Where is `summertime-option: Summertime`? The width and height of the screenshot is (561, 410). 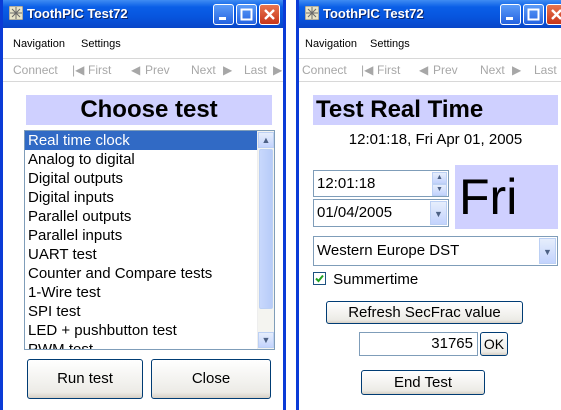 summertime-option: Summertime is located at coordinates (365, 280).